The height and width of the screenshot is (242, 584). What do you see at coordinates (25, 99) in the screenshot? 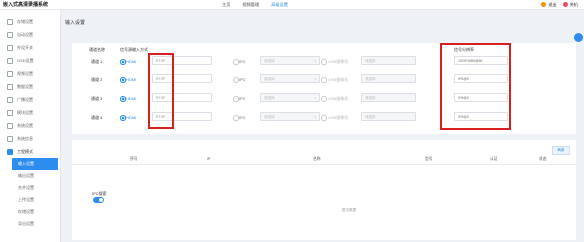
I see `sidebar-item-label: 广播设置` at bounding box center [25, 99].